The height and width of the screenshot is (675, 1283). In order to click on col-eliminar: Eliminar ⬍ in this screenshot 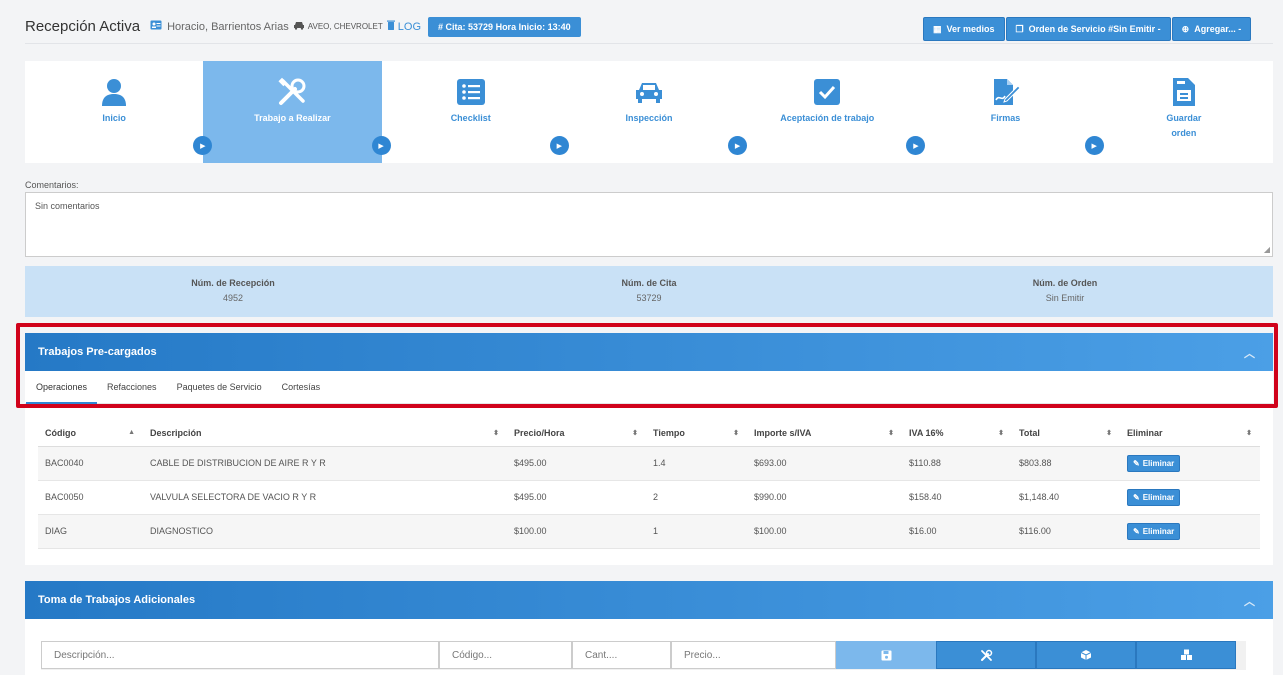, I will do `click(1190, 434)`.